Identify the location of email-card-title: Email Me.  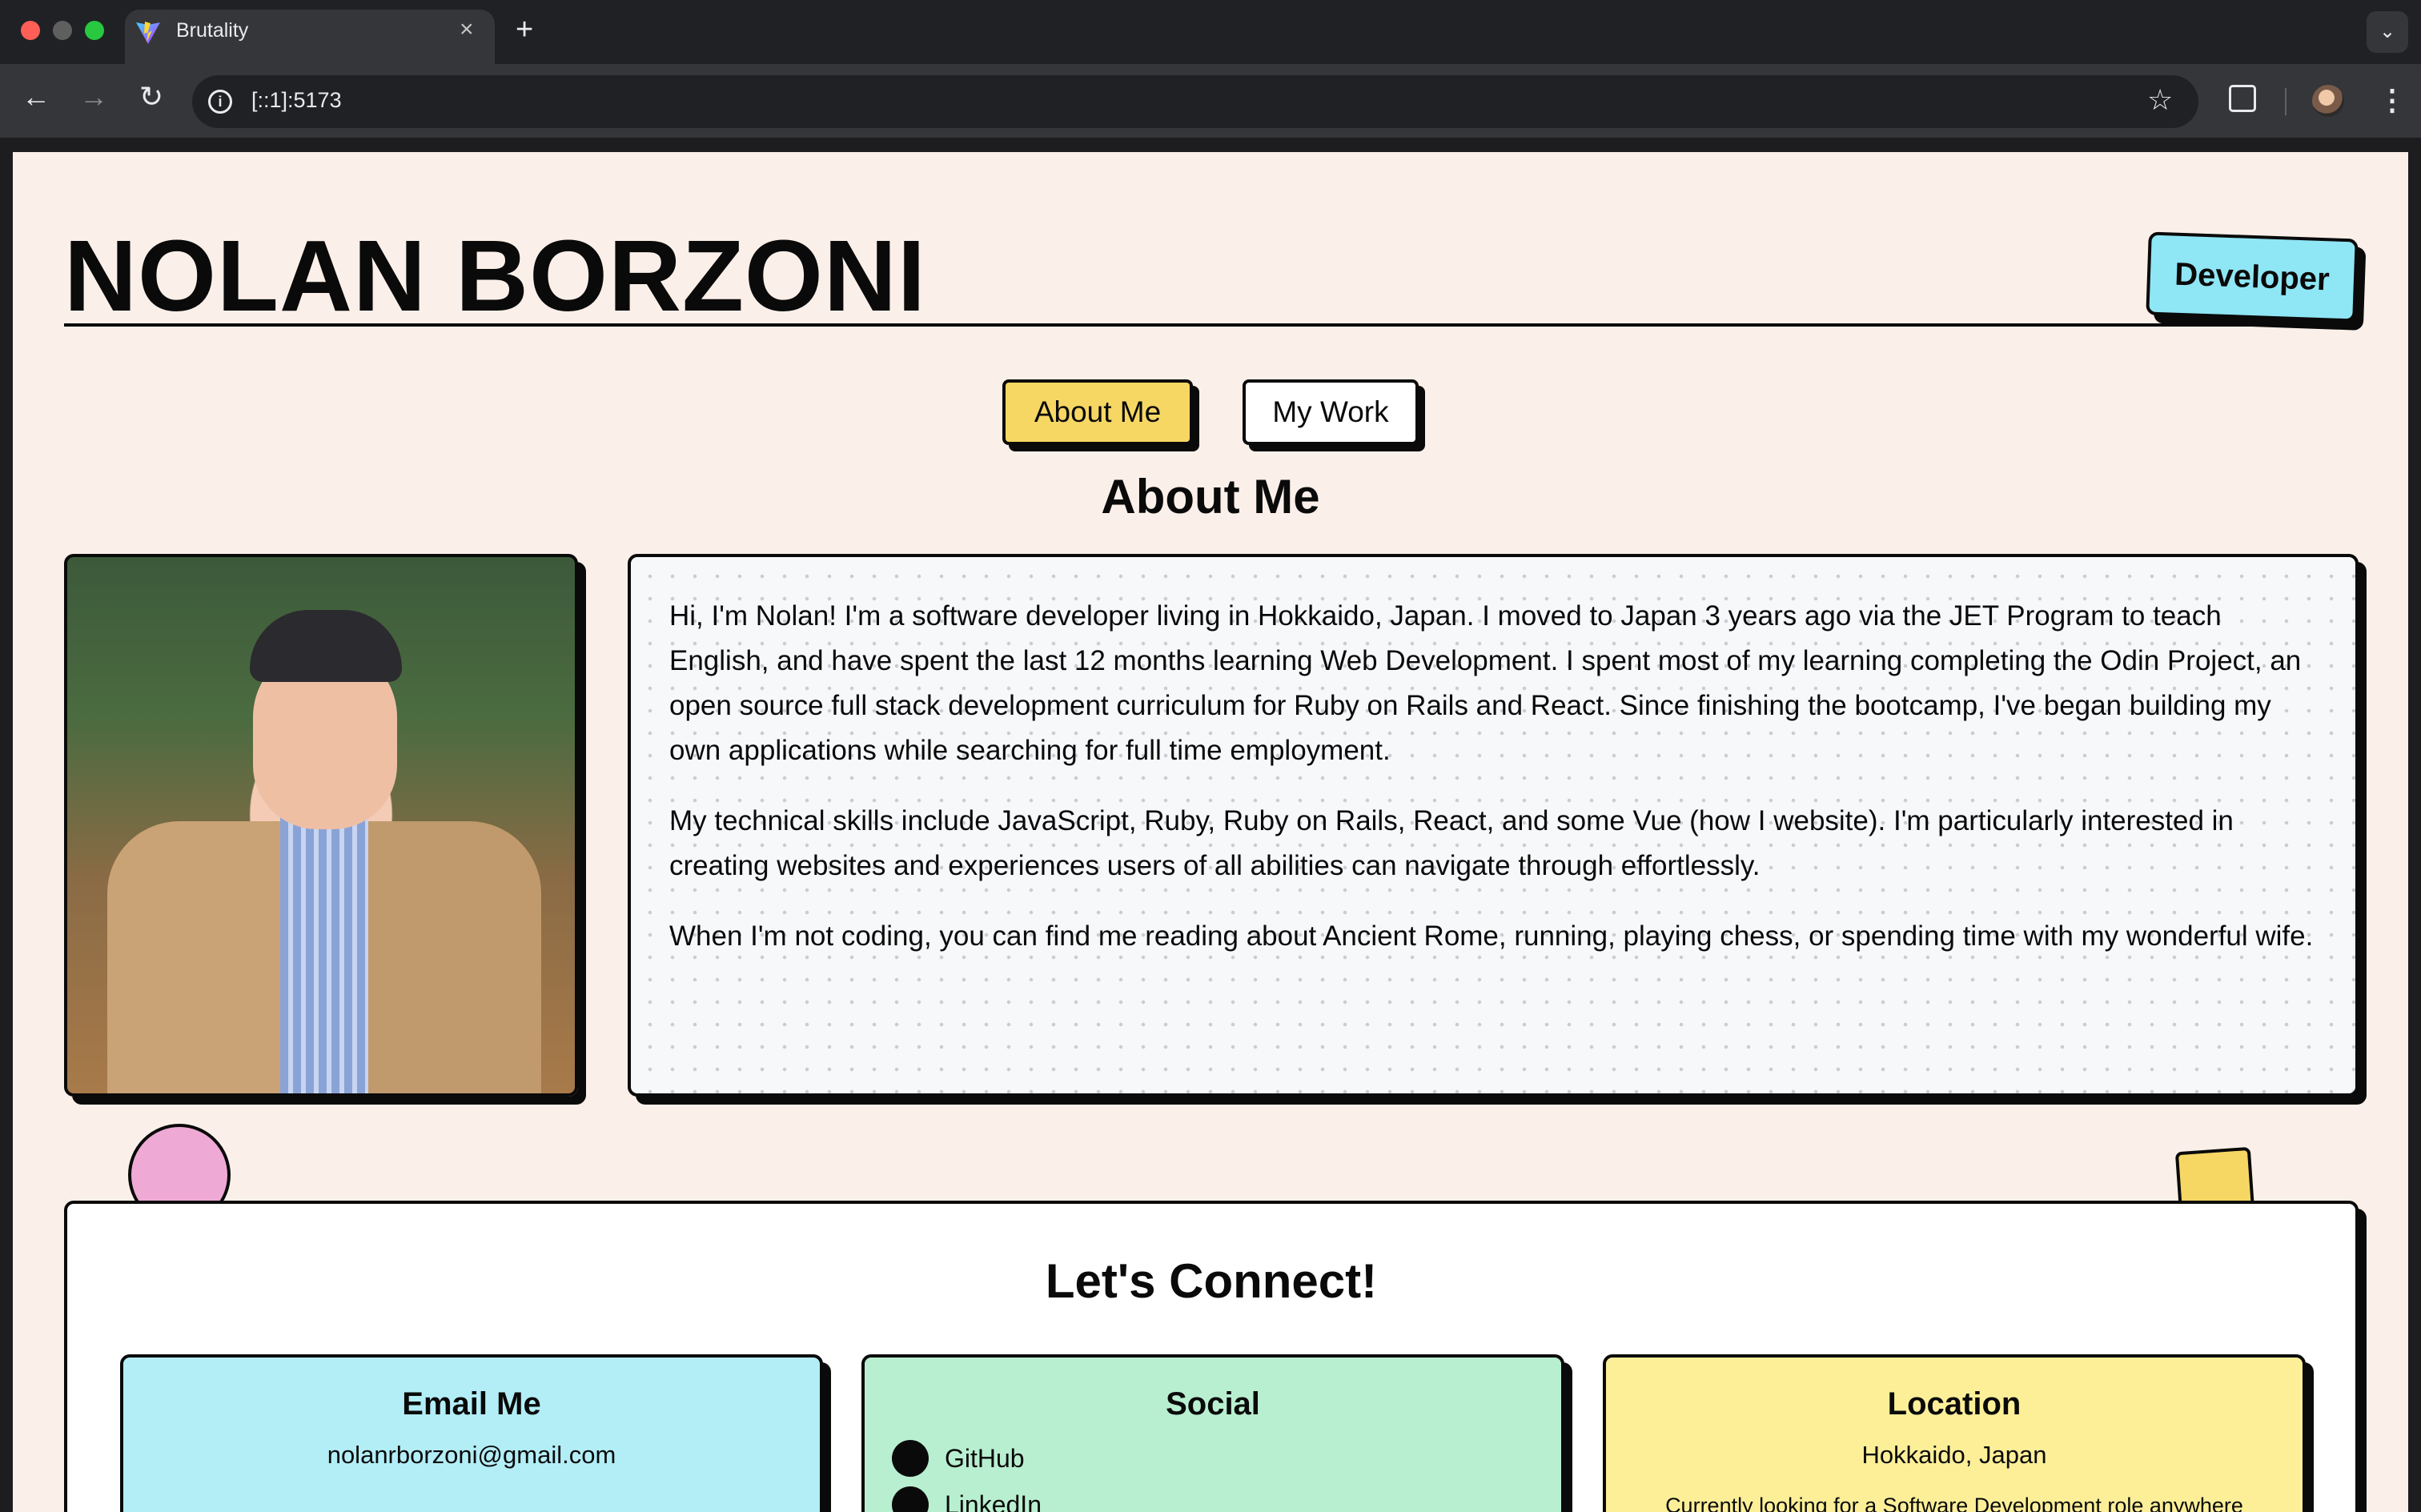
(472, 1404).